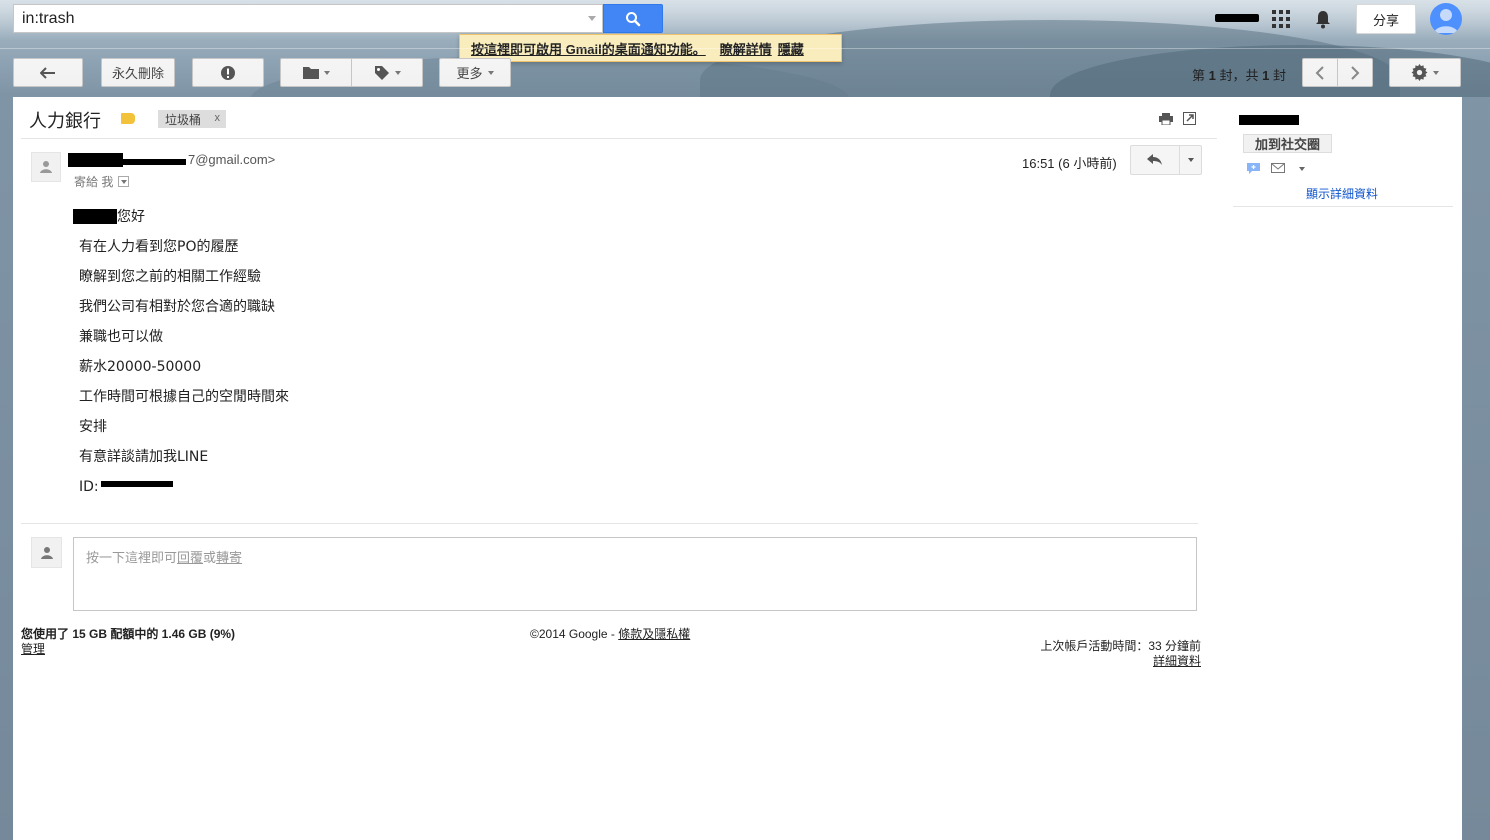 This screenshot has height=840, width=1490. What do you see at coordinates (1237, 18) in the screenshot?
I see `redacted-username` at bounding box center [1237, 18].